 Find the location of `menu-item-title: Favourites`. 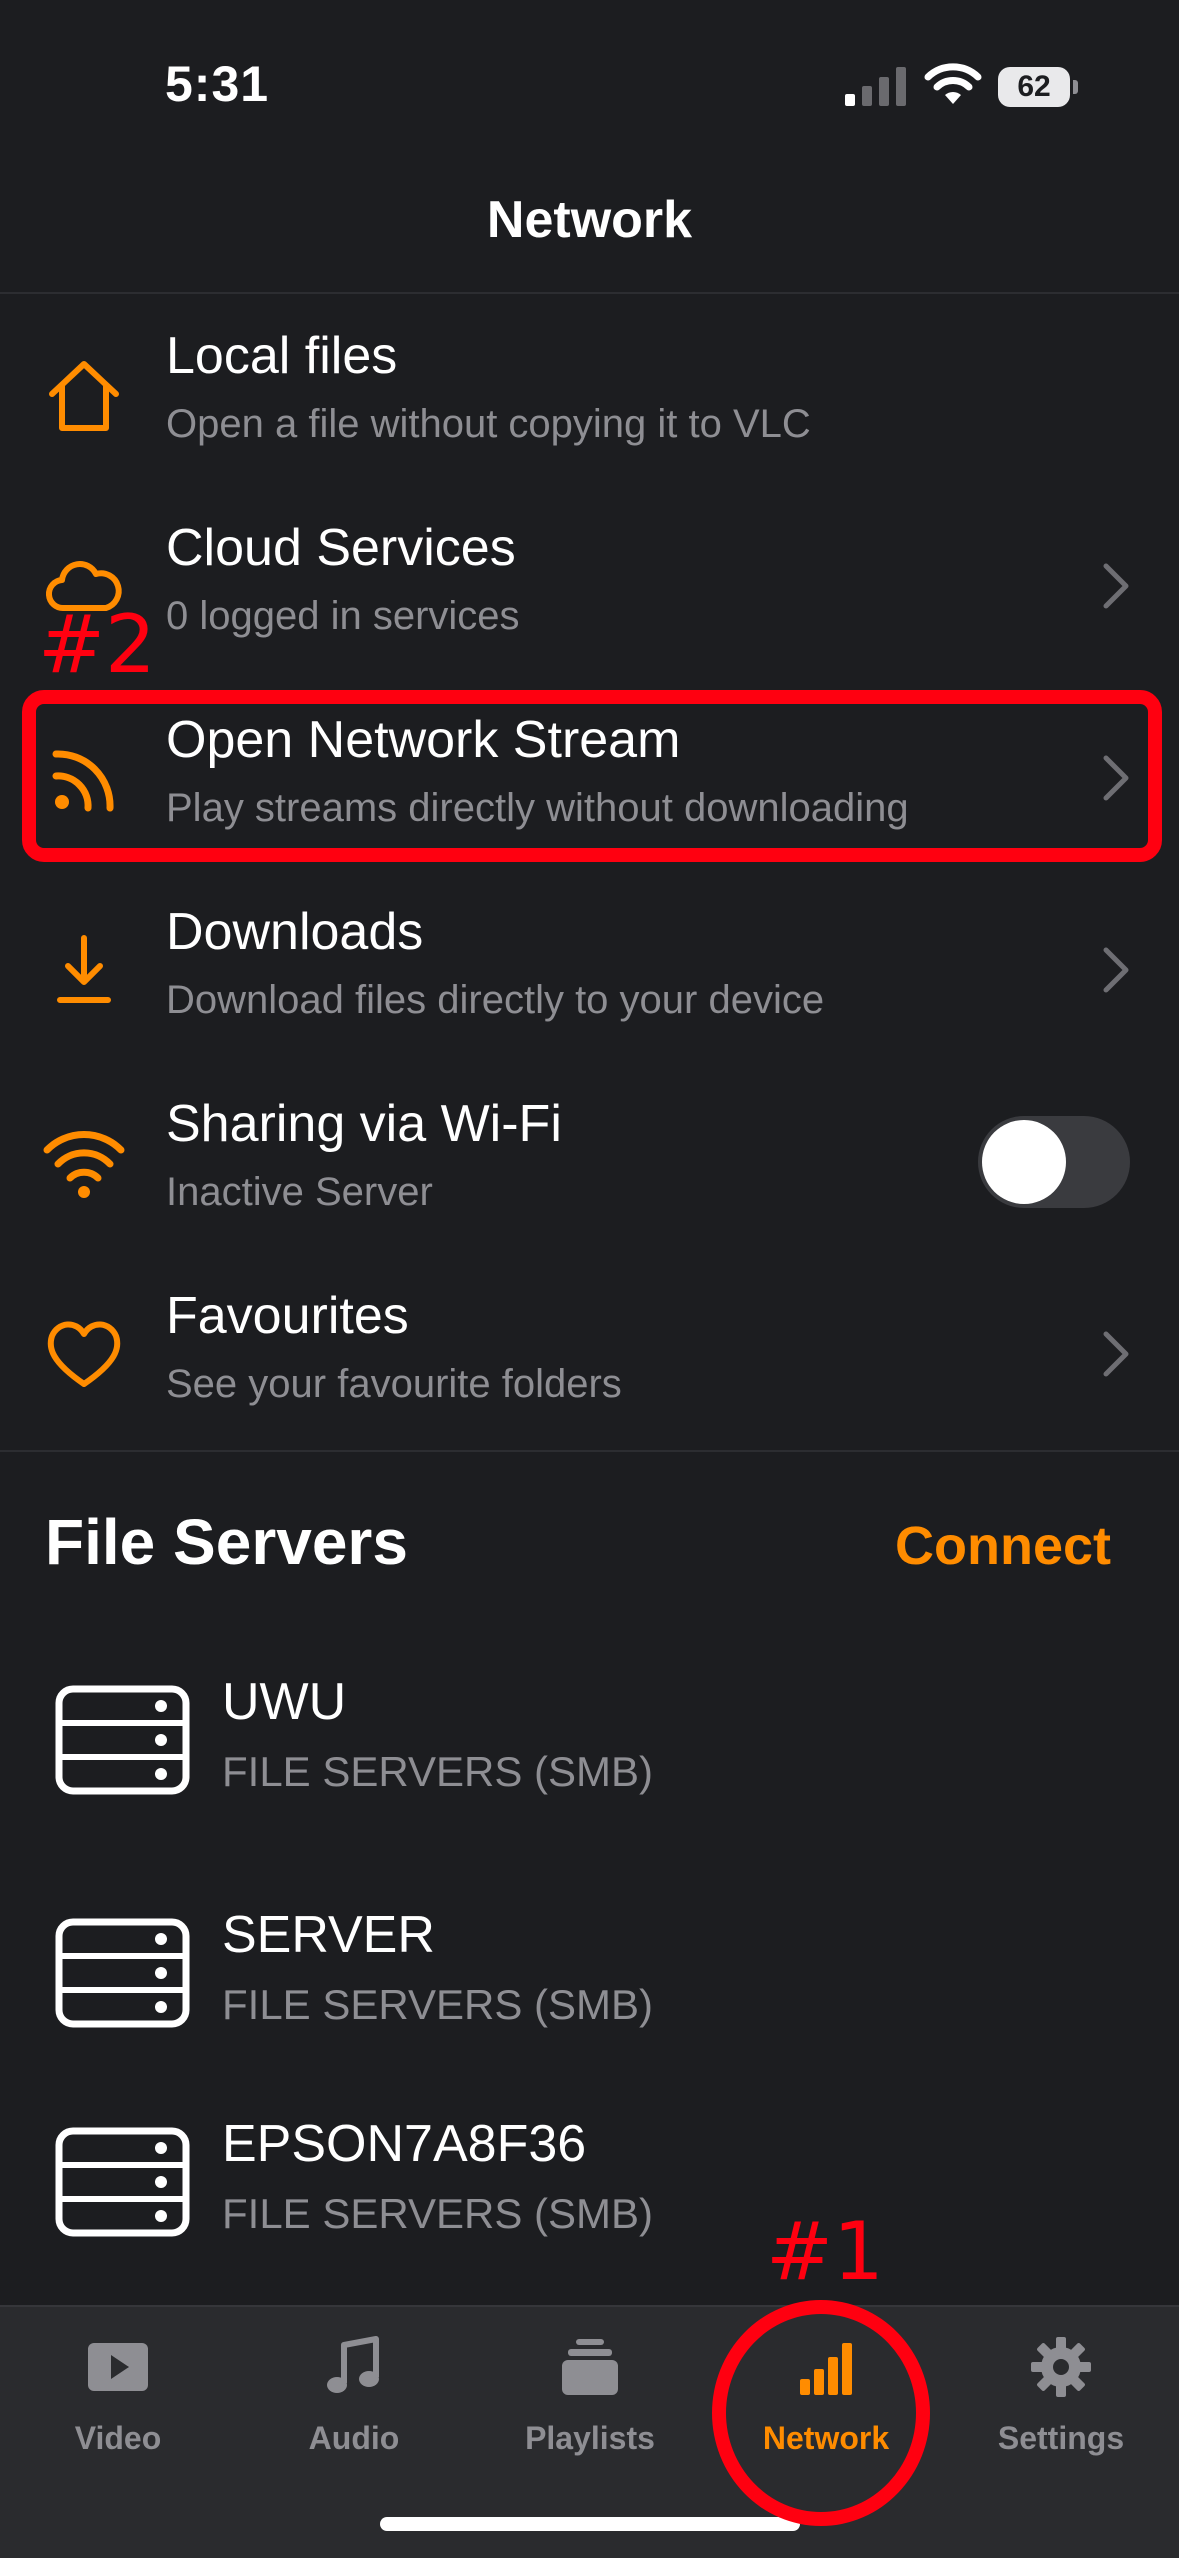

menu-item-title: Favourites is located at coordinates (287, 1316).